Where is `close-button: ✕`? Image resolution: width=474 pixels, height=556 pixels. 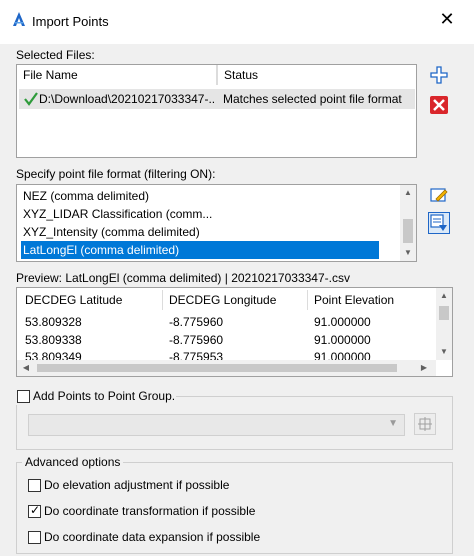
close-button: ✕ is located at coordinates (447, 19).